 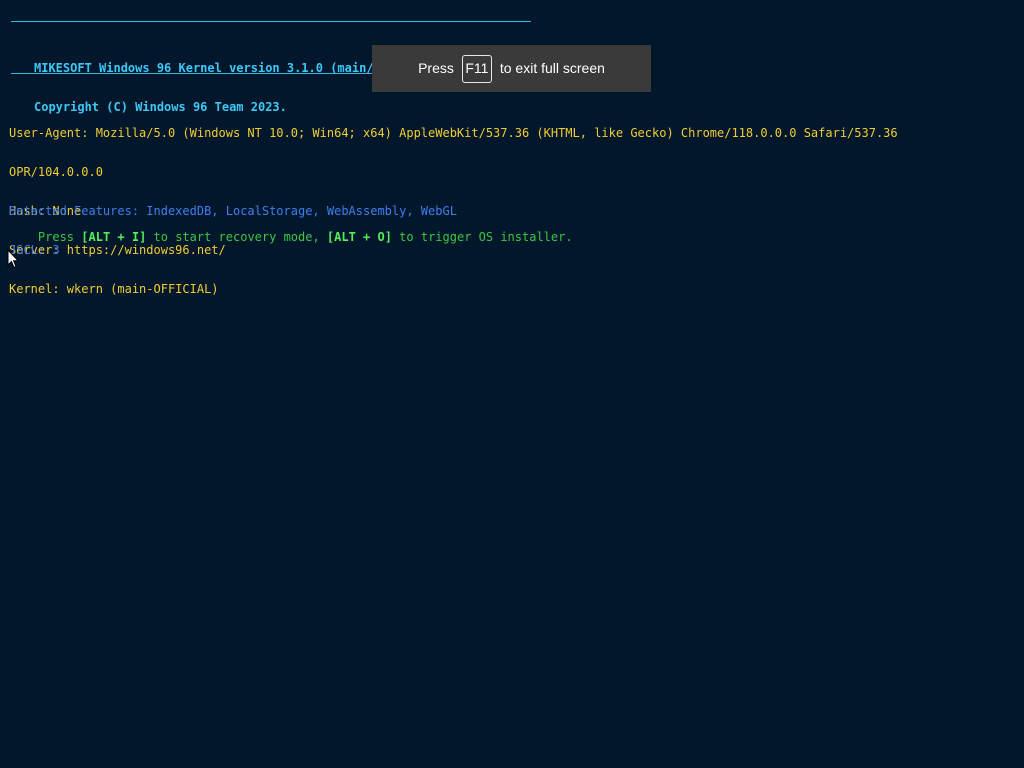 I want to click on toast-press-label: Press, so click(x=436, y=68).